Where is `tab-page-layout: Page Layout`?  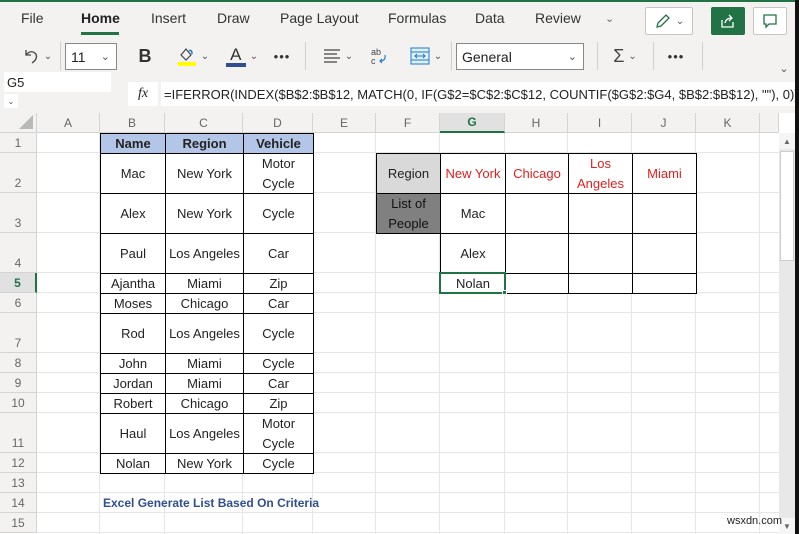
tab-page-layout: Page Layout is located at coordinates (319, 18).